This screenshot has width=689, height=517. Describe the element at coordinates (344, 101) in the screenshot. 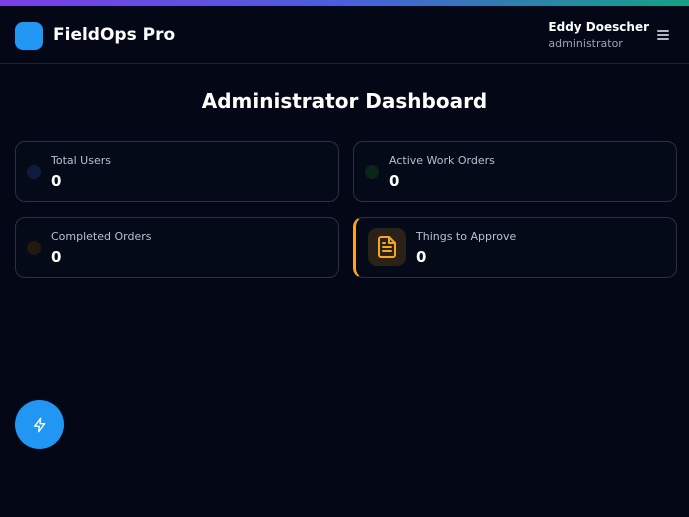

I see `page-title: Administrator Dashboard` at that location.